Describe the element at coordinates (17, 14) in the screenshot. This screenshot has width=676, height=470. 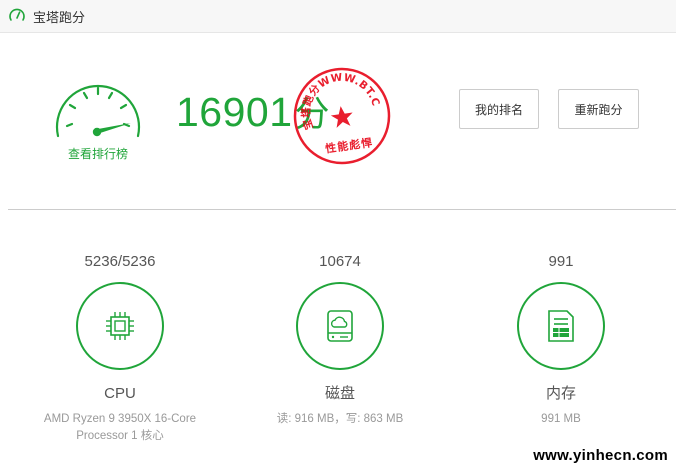
I see `speedometer-icon` at that location.